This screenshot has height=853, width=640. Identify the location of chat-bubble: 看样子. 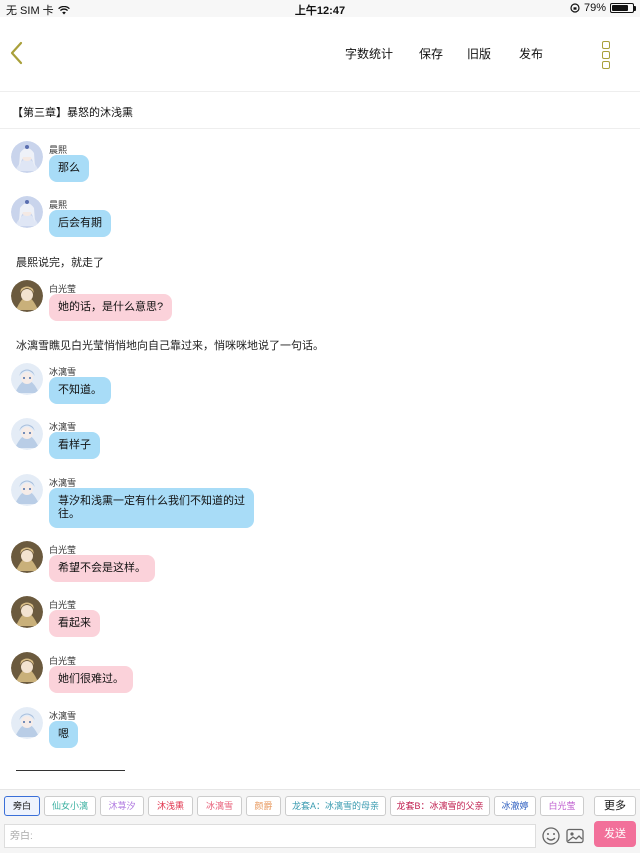
(74, 445).